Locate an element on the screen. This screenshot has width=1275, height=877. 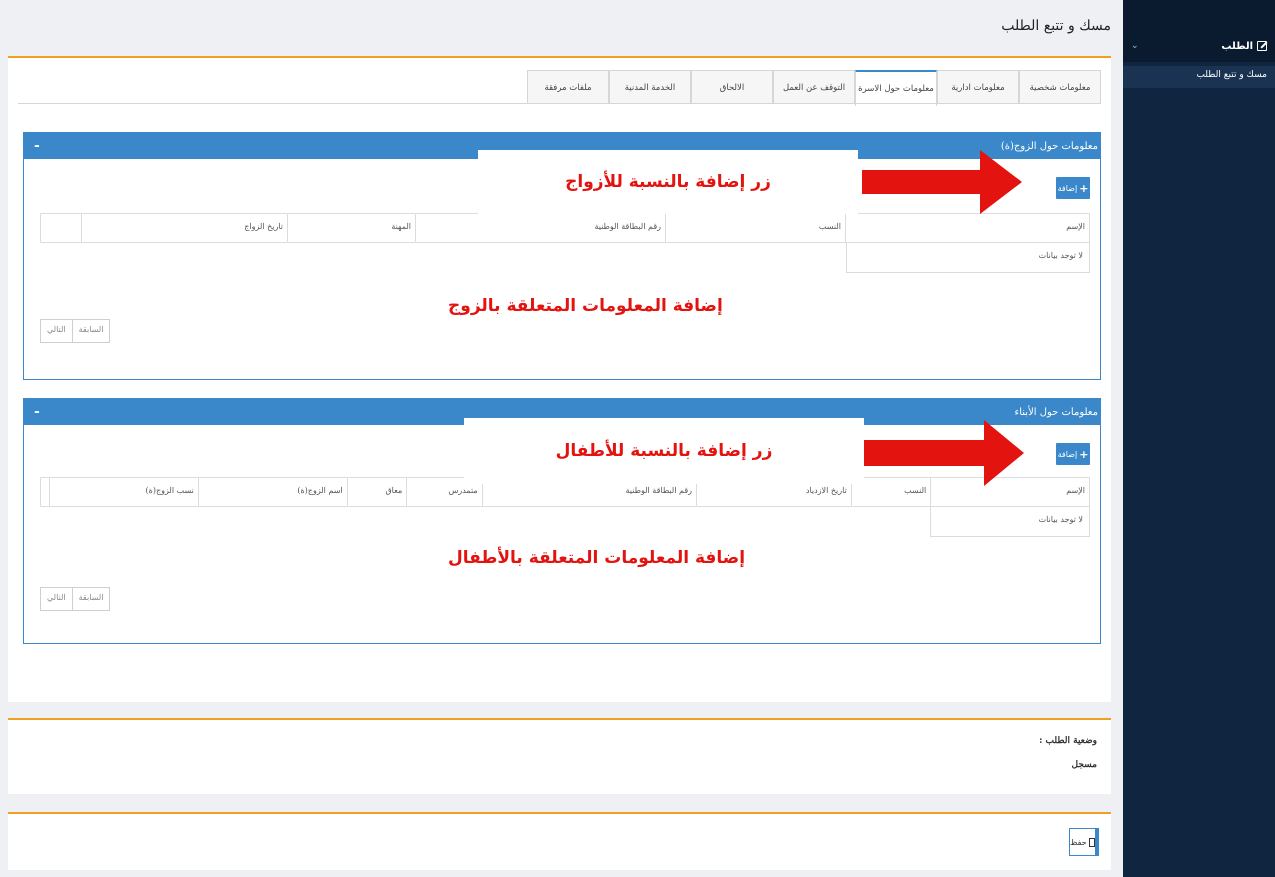
tabs-divider is located at coordinates (559, 103).